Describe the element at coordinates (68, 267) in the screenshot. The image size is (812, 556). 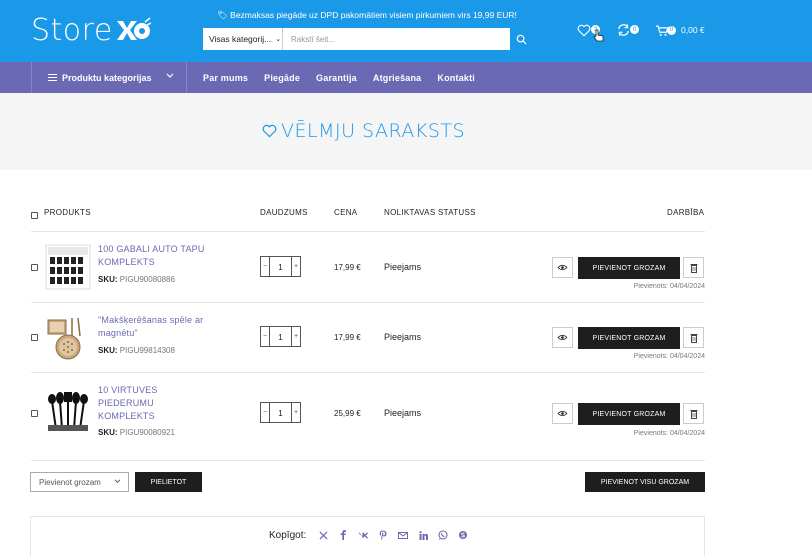
I see `product-image-car-clips` at that location.